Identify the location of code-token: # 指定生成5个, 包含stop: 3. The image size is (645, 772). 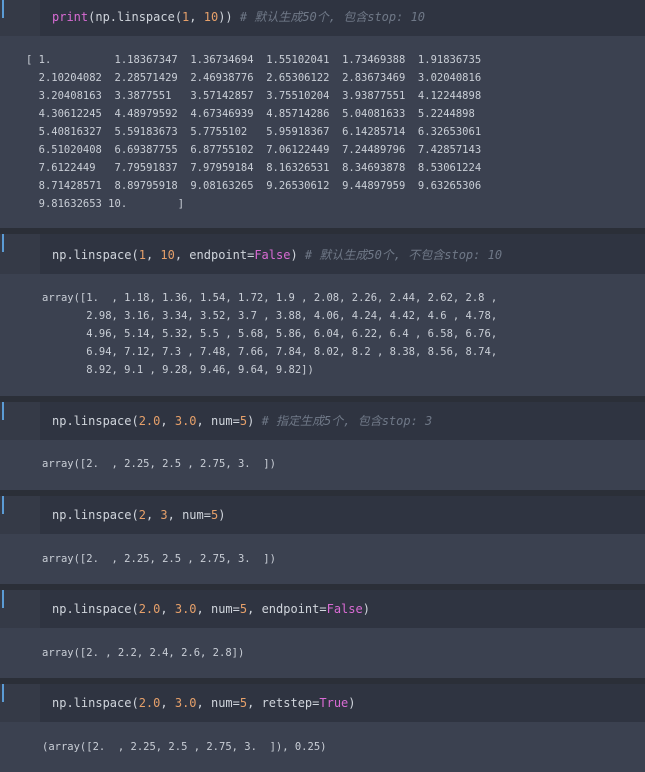
(347, 421).